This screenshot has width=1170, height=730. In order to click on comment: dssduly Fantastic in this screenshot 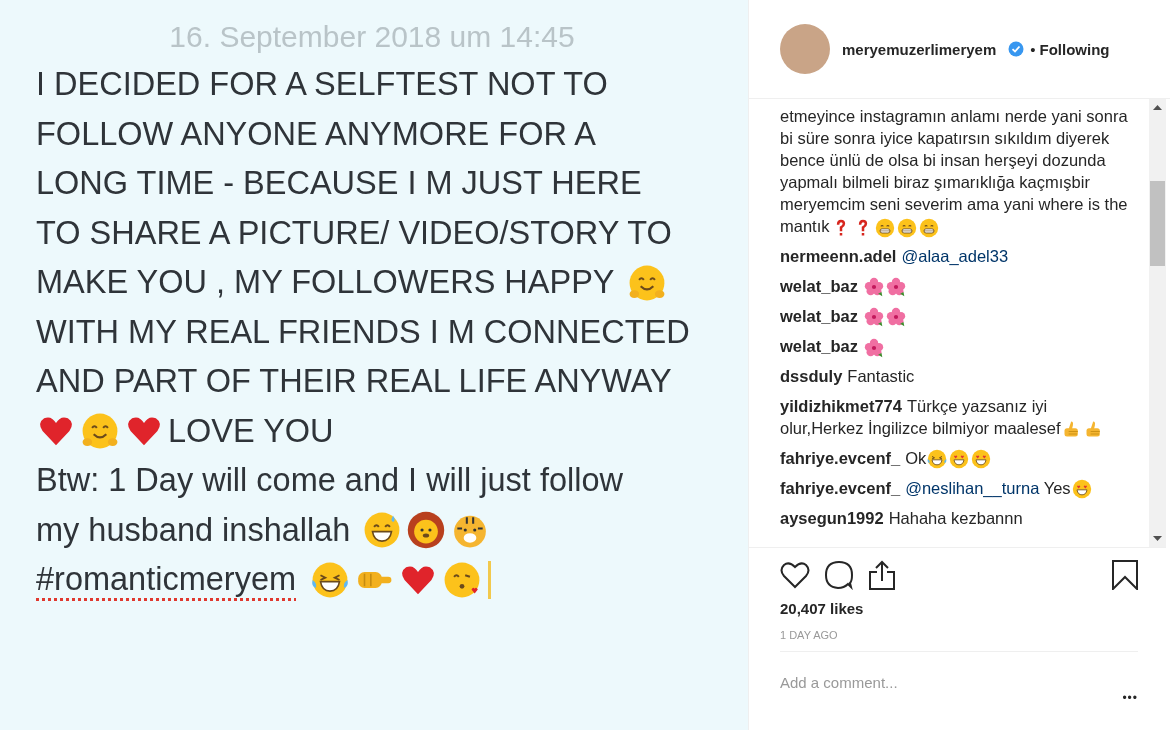, I will do `click(848, 377)`.